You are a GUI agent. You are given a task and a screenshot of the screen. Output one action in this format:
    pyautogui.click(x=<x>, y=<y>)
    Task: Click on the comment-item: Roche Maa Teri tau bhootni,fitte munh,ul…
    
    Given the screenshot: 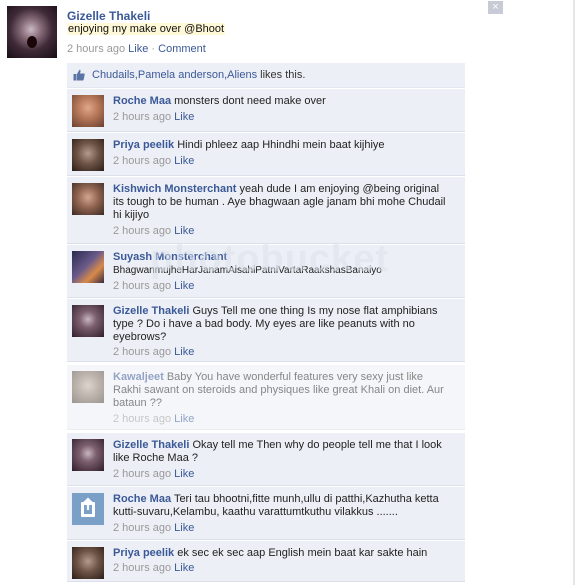 What is the action you would take?
    pyautogui.click(x=266, y=513)
    